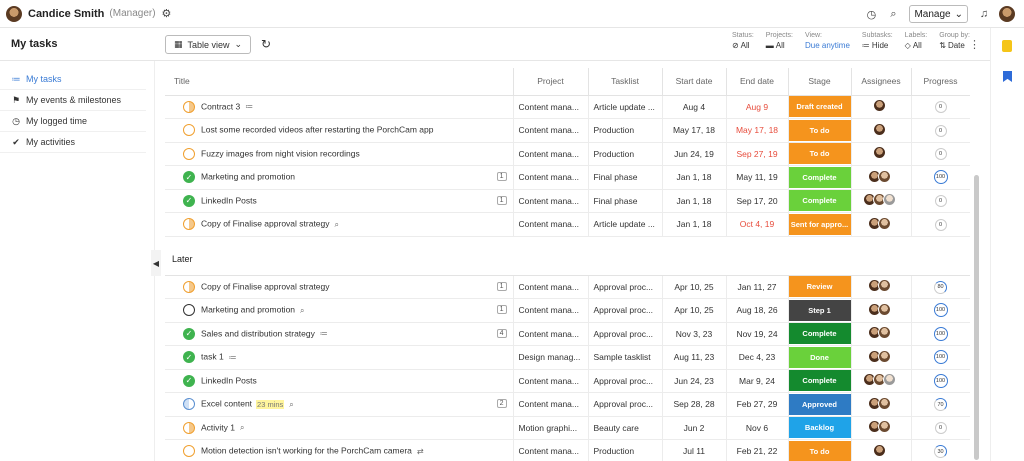  I want to click on column-header-5: Stage, so click(820, 82).